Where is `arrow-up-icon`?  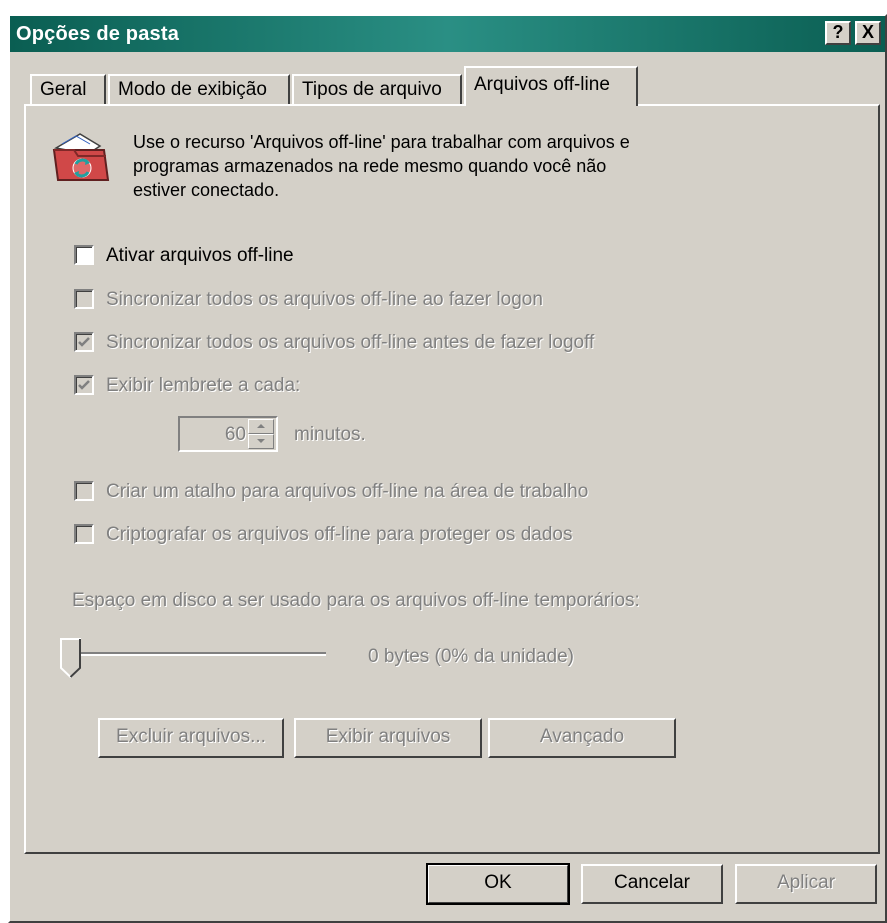 arrow-up-icon is located at coordinates (261, 426).